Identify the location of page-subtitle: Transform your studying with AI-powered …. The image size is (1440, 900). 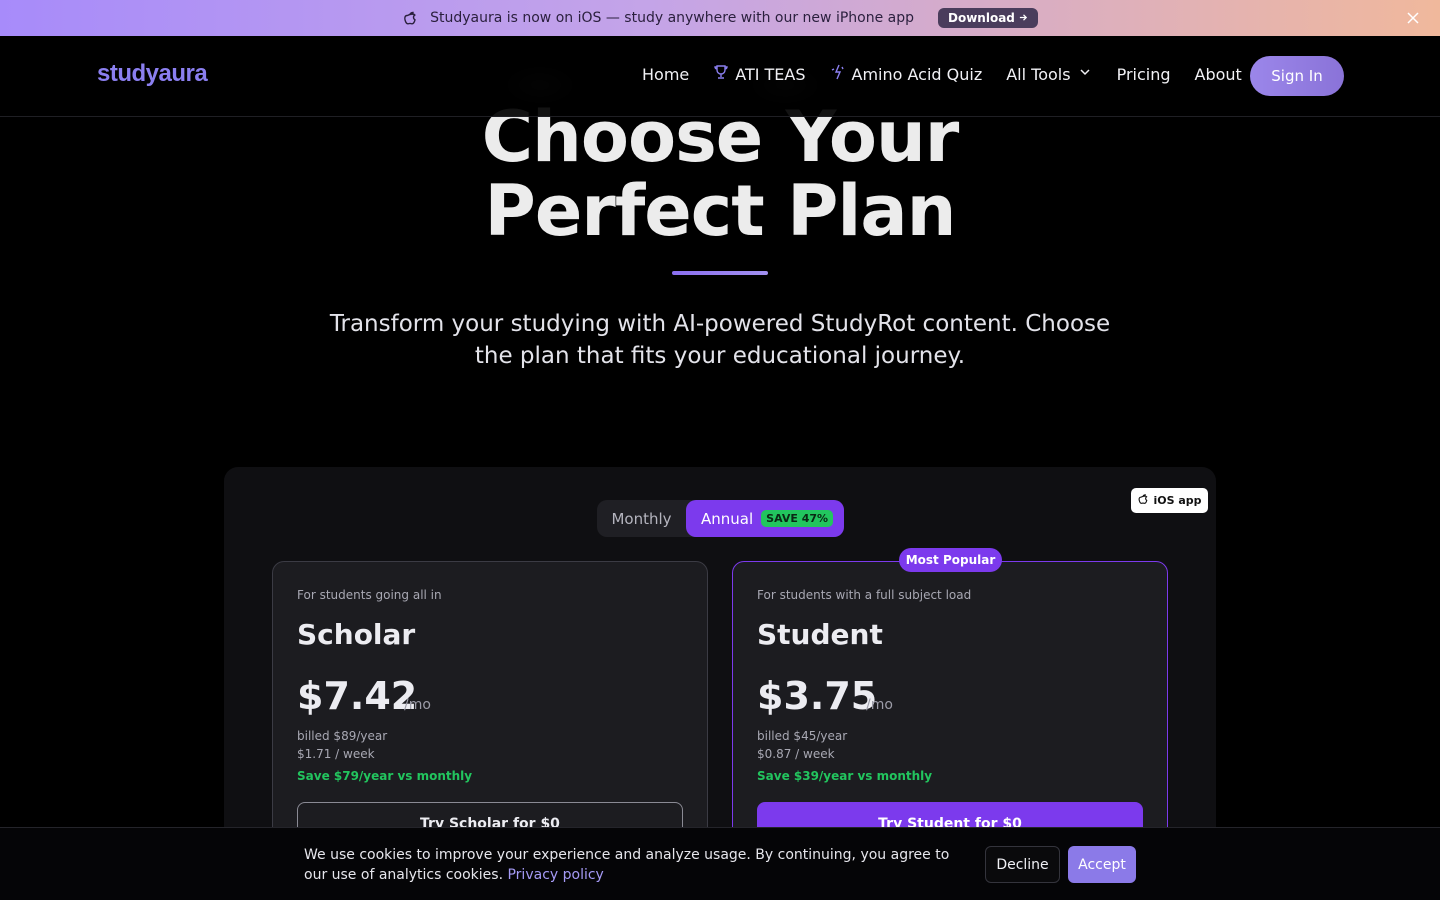
(720, 340).